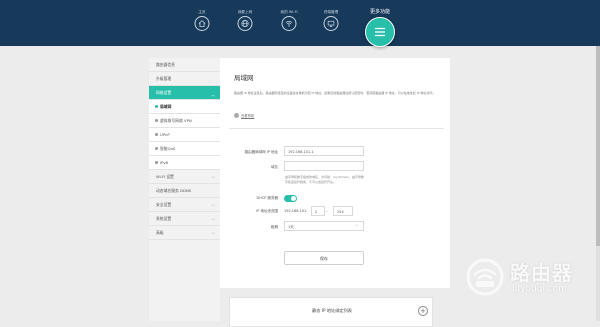  What do you see at coordinates (184, 233) in the screenshot?
I see `sidebar-item-advanced: 高级 ﹀` at bounding box center [184, 233].